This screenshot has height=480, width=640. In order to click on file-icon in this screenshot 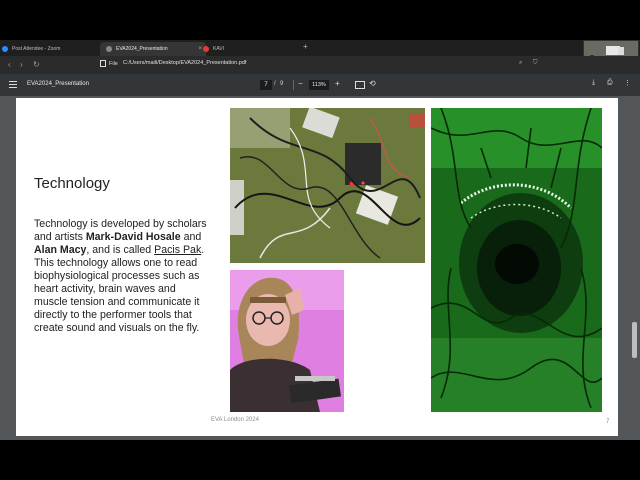, I will do `click(103, 63)`.